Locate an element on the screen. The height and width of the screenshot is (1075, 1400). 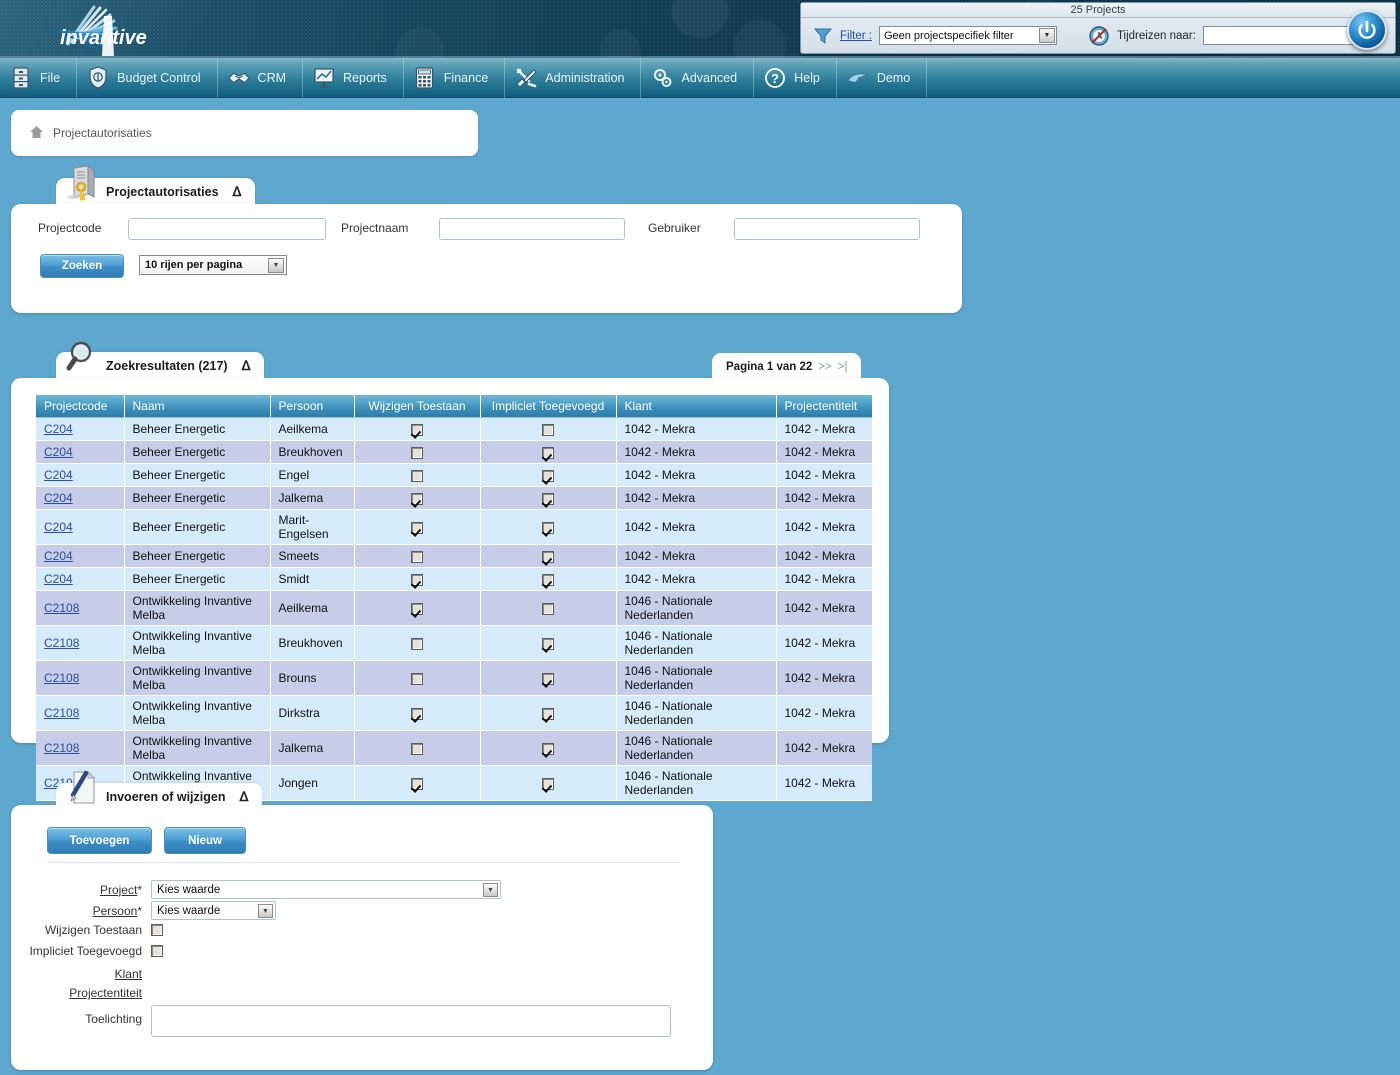
power-icon is located at coordinates (1367, 30).